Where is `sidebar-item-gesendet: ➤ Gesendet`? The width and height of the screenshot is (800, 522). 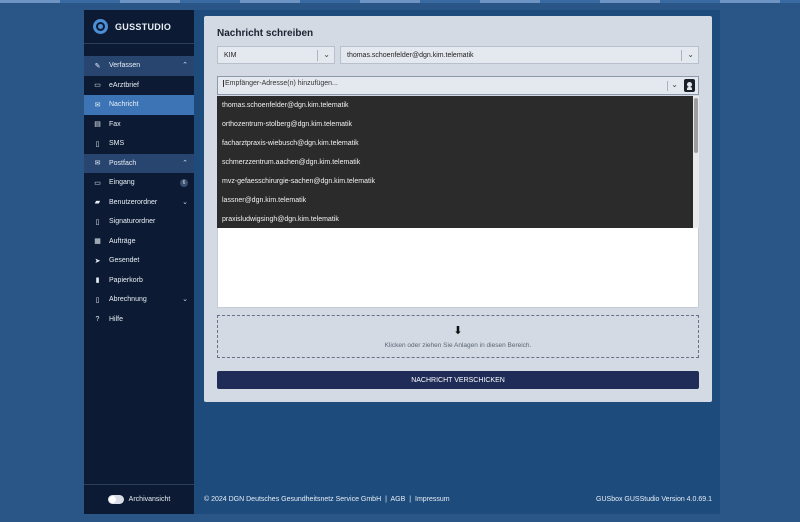 sidebar-item-gesendet: ➤ Gesendet is located at coordinates (139, 261).